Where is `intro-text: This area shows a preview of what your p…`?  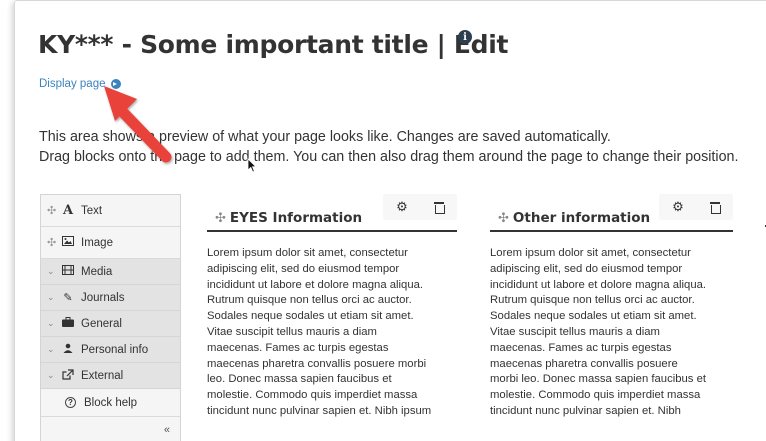
intro-text: This area shows a preview of what your p… is located at coordinates (388, 147).